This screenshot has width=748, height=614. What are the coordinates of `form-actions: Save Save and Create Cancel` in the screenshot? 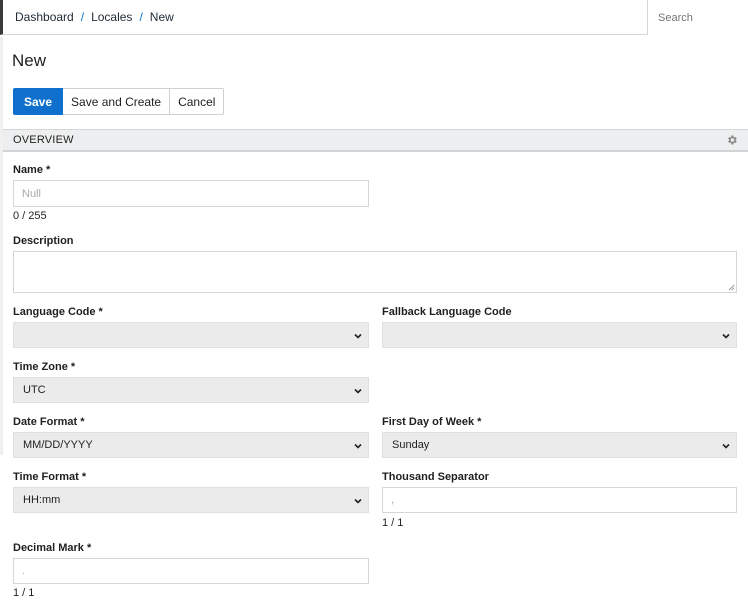 It's located at (119, 101).